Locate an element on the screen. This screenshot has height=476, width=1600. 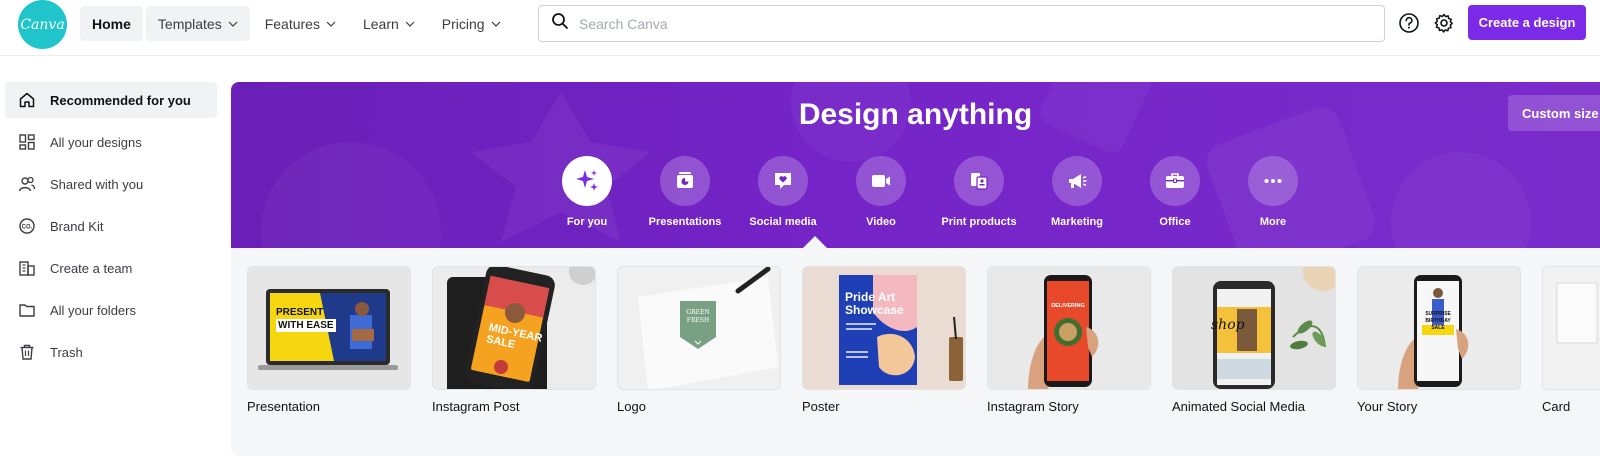
card-label: Card is located at coordinates (1556, 406).